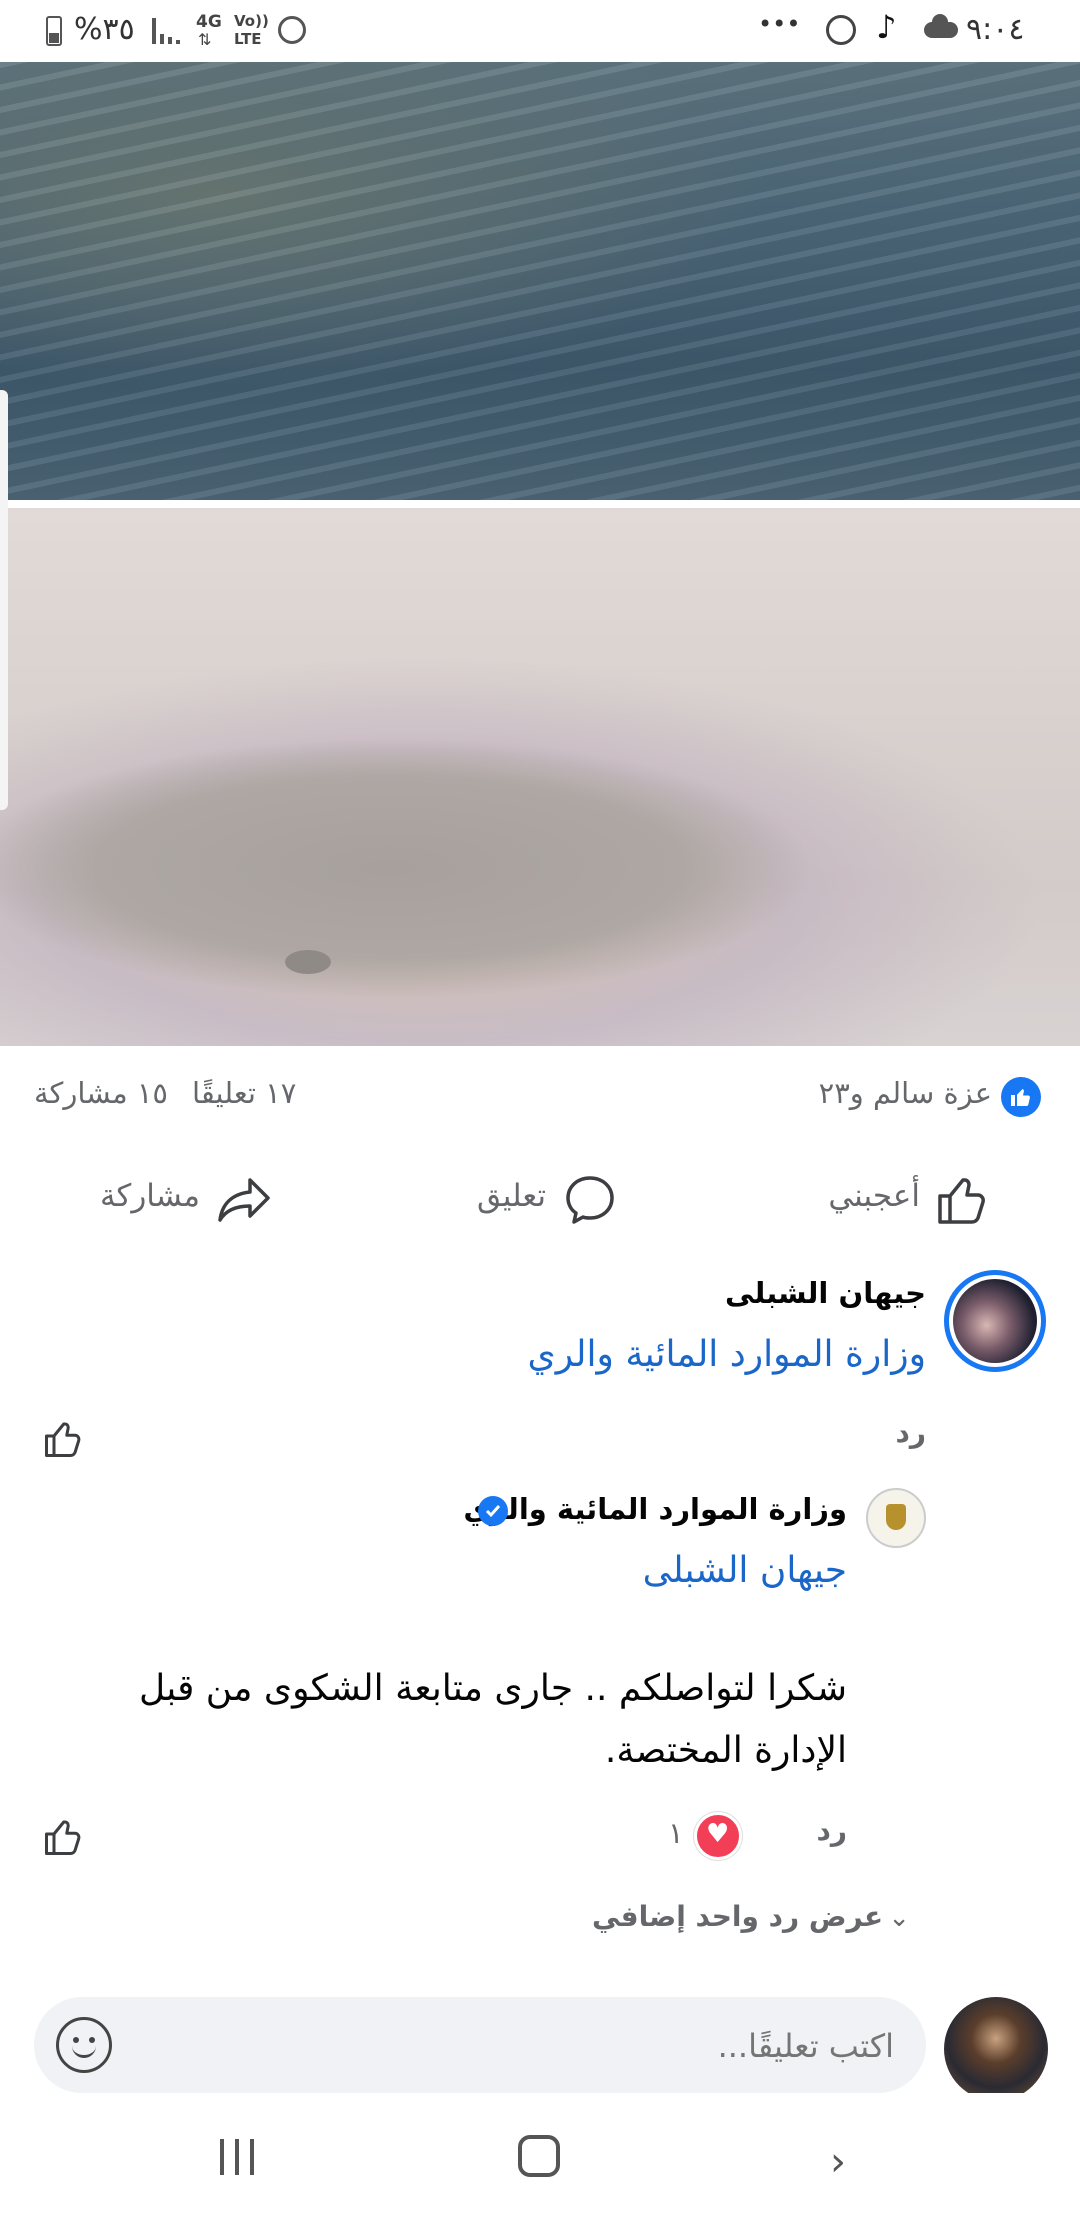  Describe the element at coordinates (244, 1093) in the screenshot. I see `comments-count: ١٧ تعليقًا` at that location.